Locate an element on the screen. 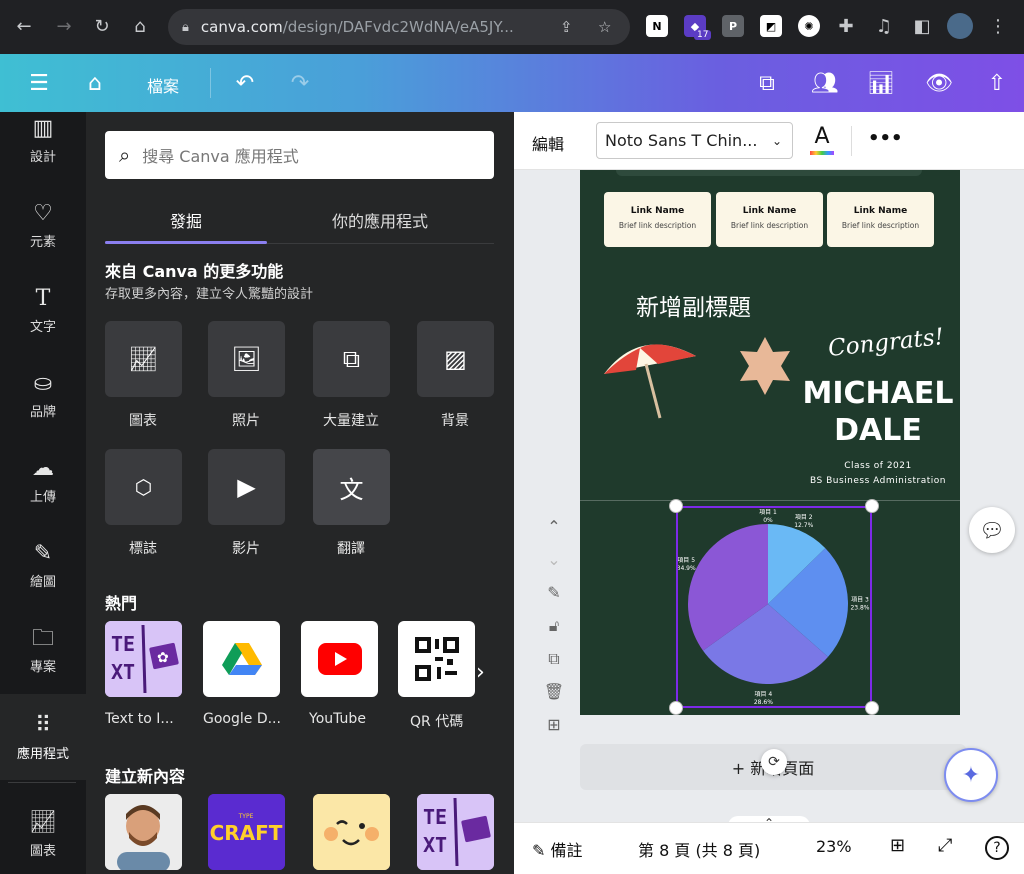 Image resolution: width=1024 pixels, height=874 pixels. page-side-tools: ⌃ ⌄ ✎ 🔓︎ ⧉ 🗑︎ ⊞ is located at coordinates (554, 625).